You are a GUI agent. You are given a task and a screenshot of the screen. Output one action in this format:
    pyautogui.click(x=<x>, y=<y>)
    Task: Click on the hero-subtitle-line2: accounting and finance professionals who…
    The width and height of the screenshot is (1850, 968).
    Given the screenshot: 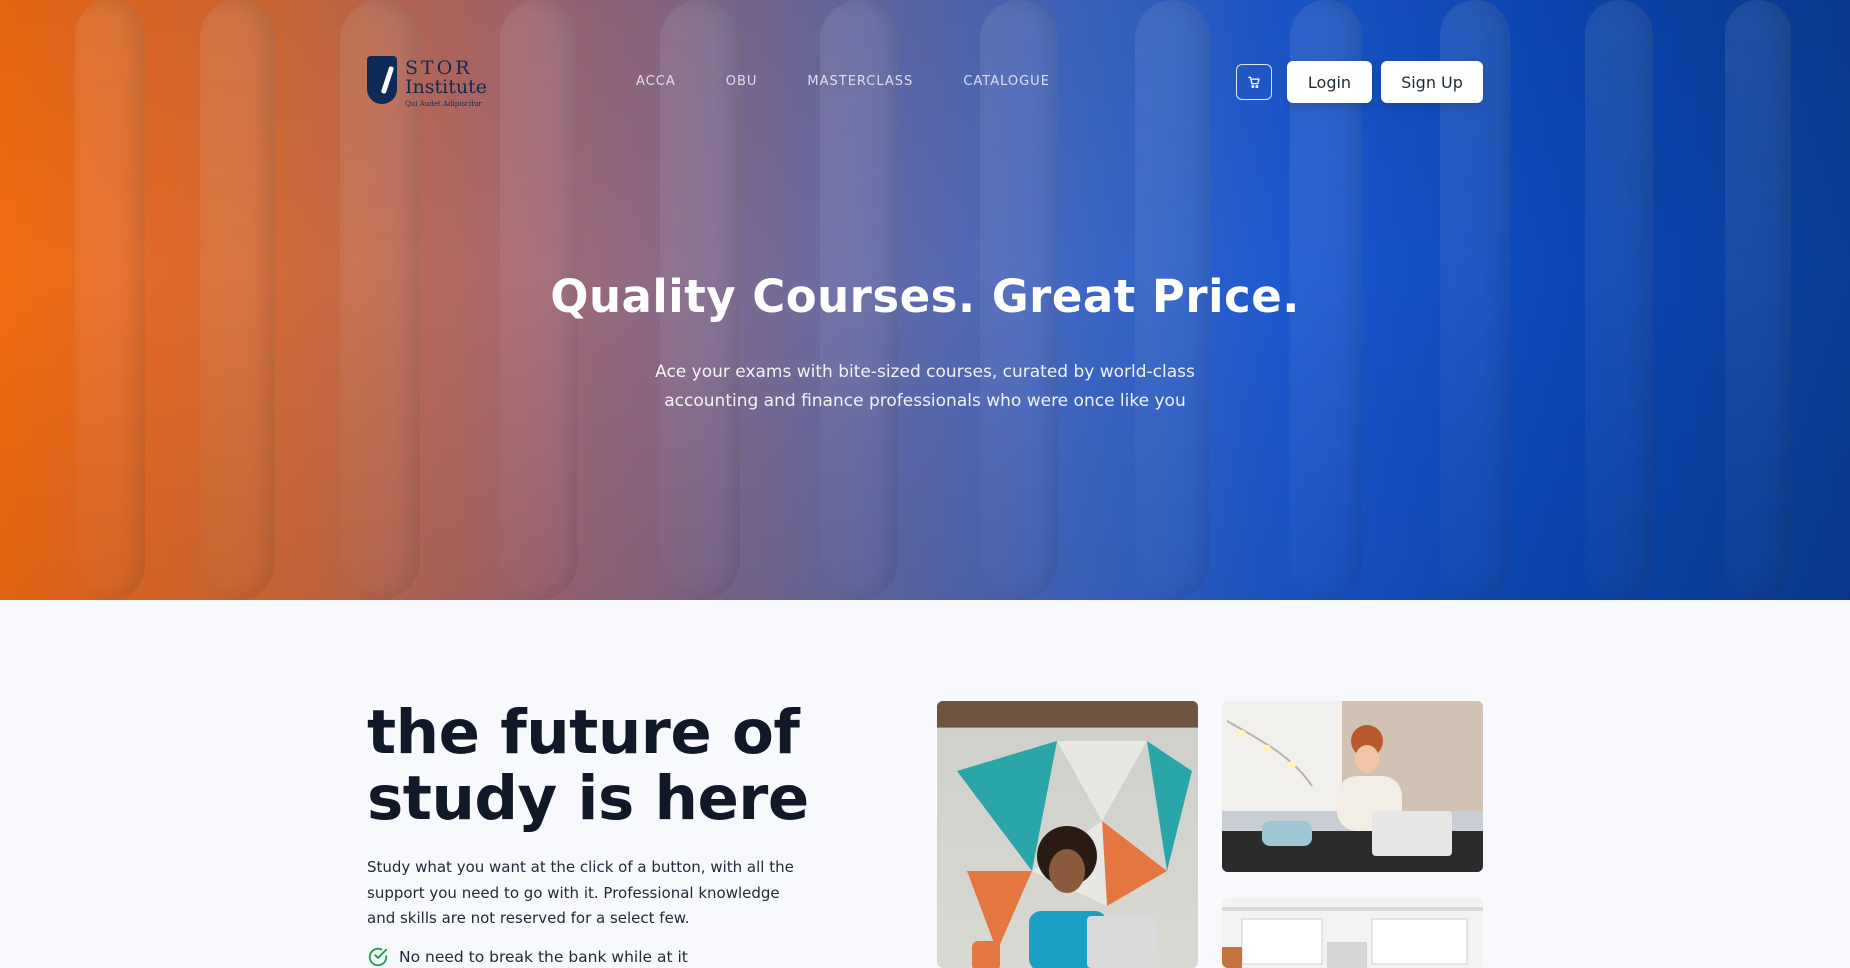 What is the action you would take?
    pyautogui.click(x=925, y=401)
    